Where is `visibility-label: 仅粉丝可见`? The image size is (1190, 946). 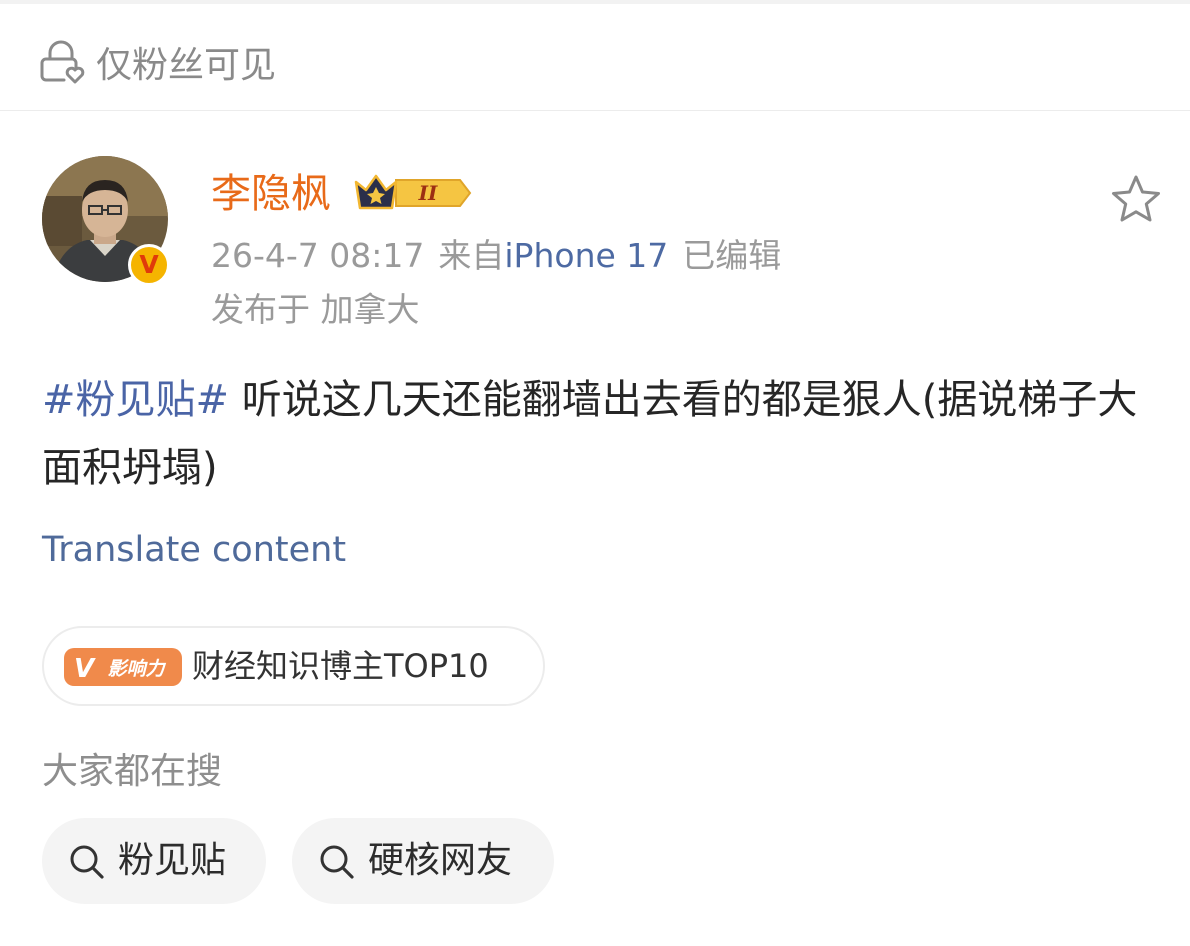 visibility-label: 仅粉丝可见 is located at coordinates (186, 65).